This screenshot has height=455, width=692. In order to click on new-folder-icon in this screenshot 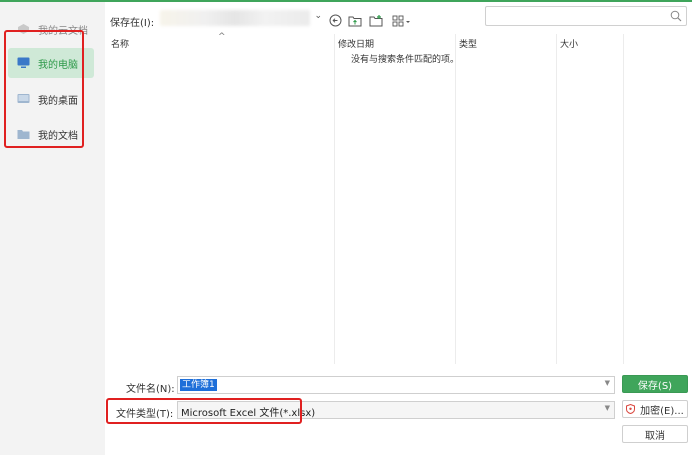, I will do `click(376, 20)`.